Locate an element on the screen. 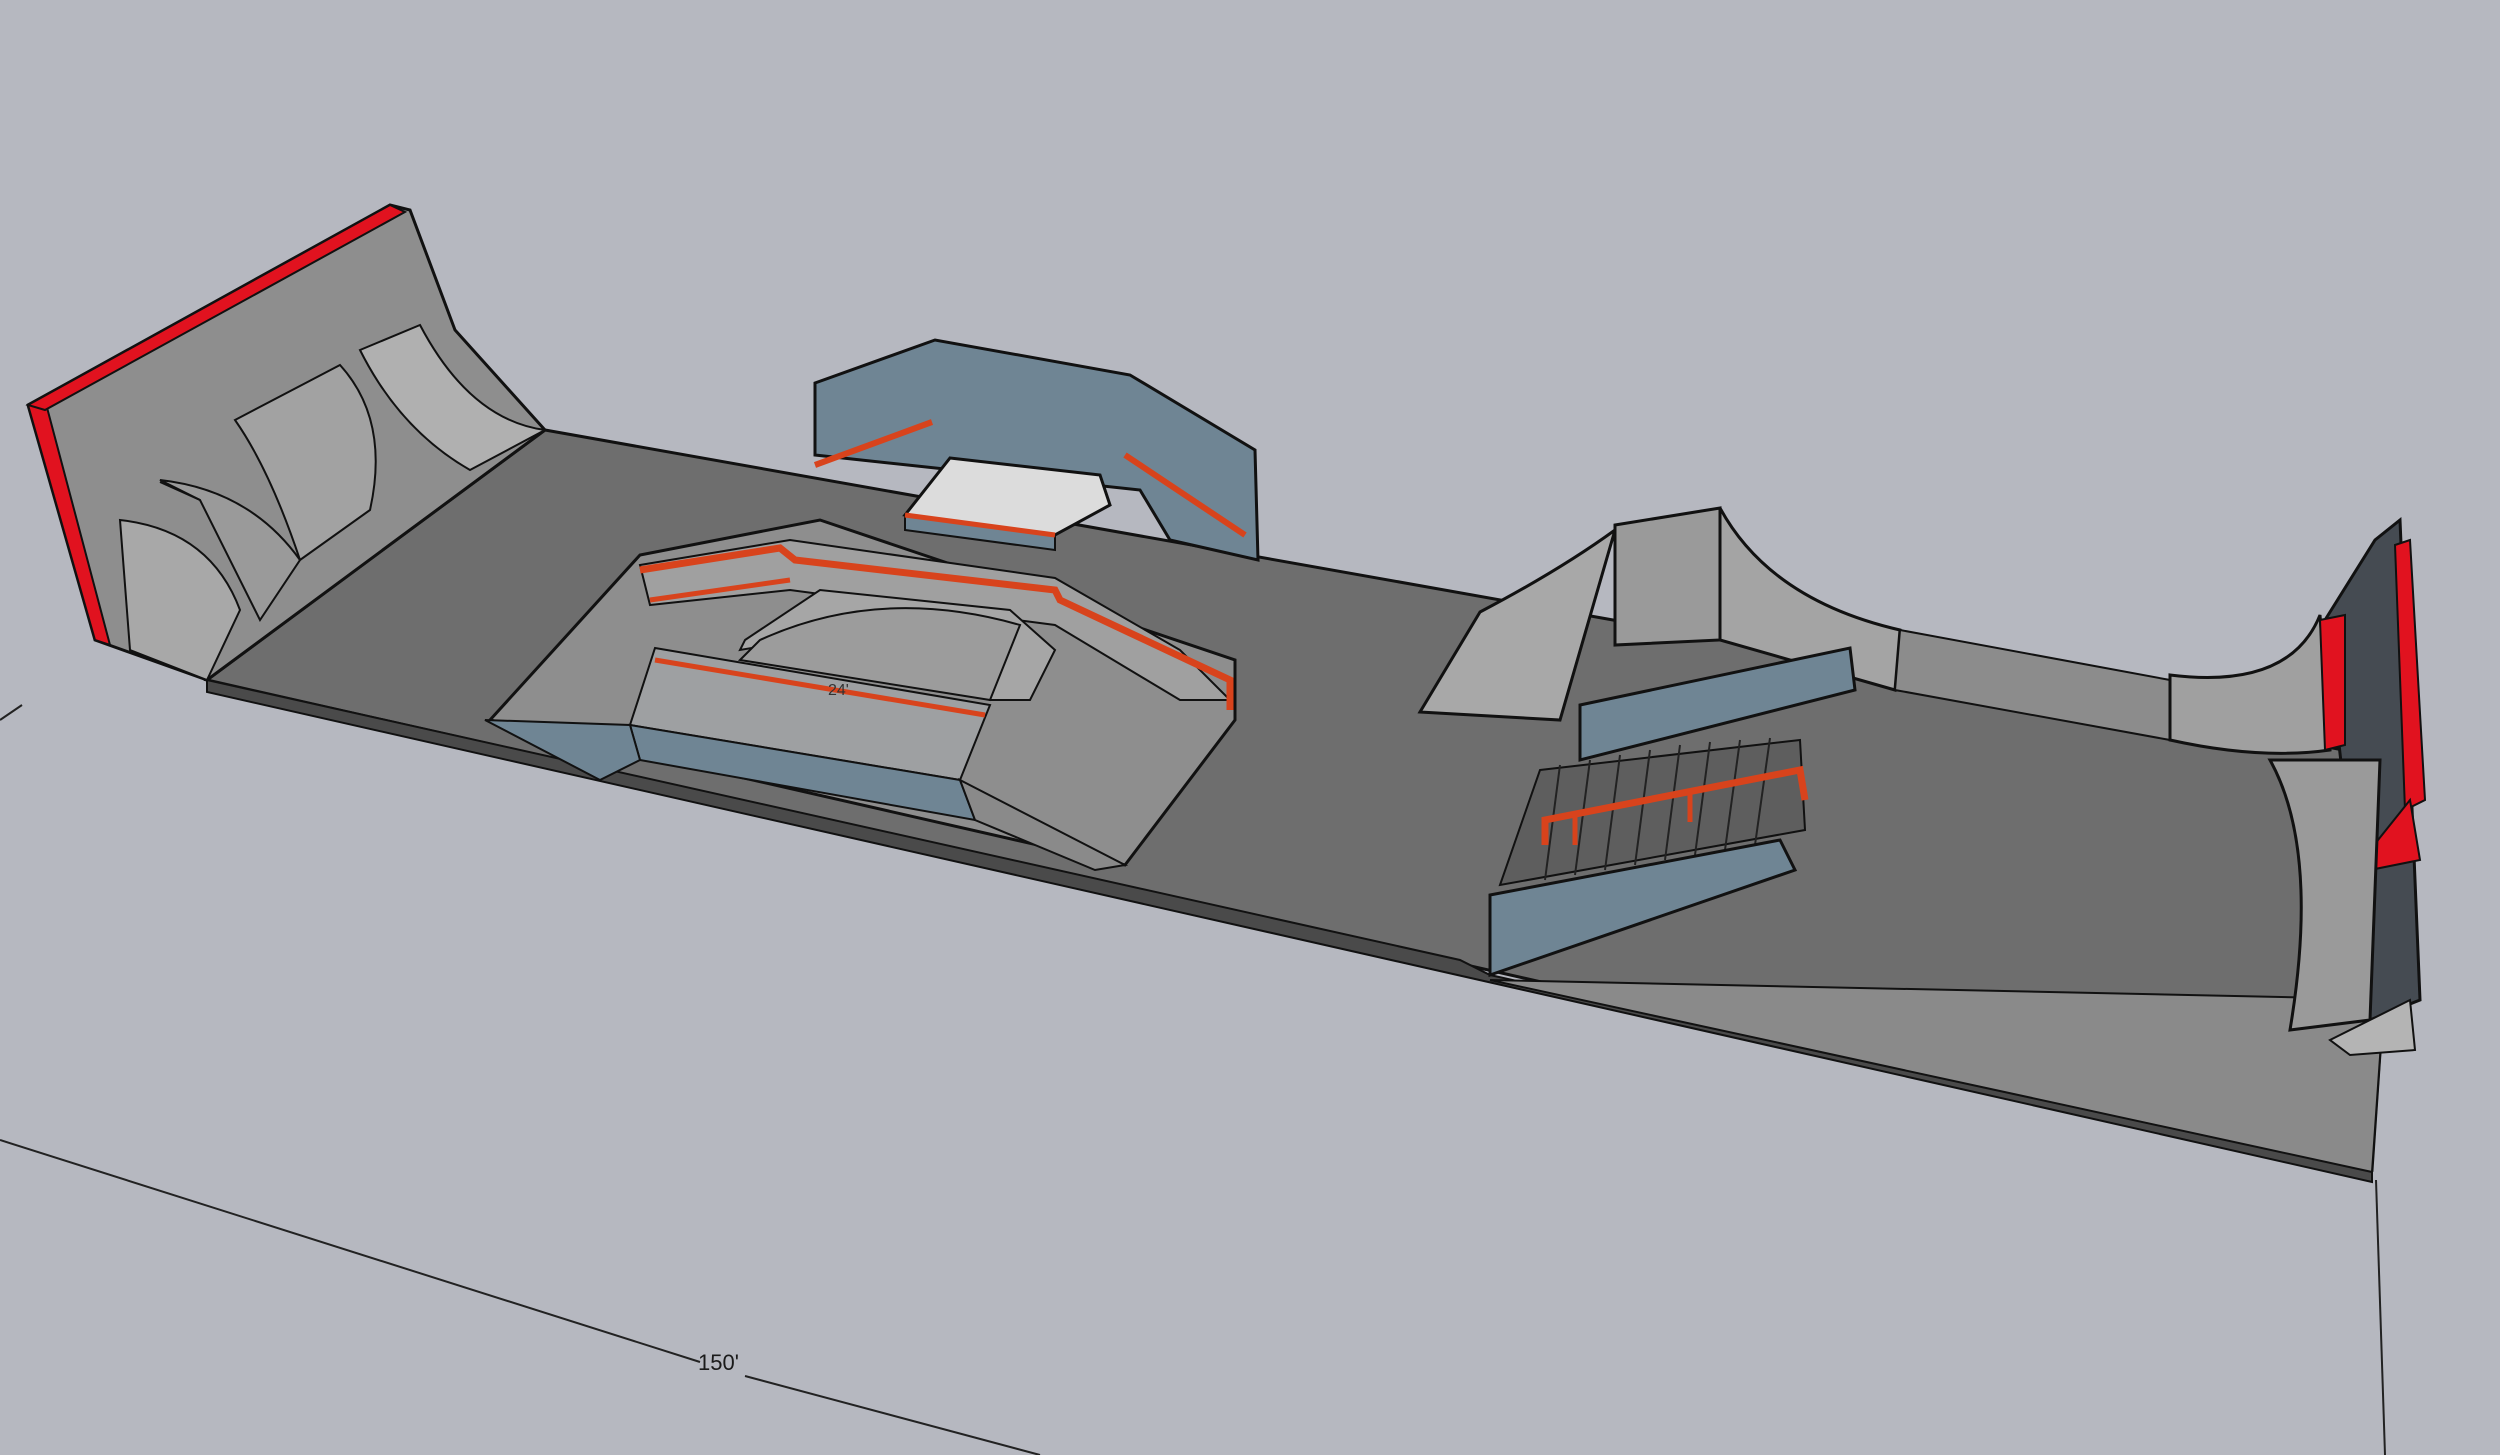 Image resolution: width=2500 pixels, height=1455 pixels. mid-quarter-pipe-deck is located at coordinates (1667, 576).